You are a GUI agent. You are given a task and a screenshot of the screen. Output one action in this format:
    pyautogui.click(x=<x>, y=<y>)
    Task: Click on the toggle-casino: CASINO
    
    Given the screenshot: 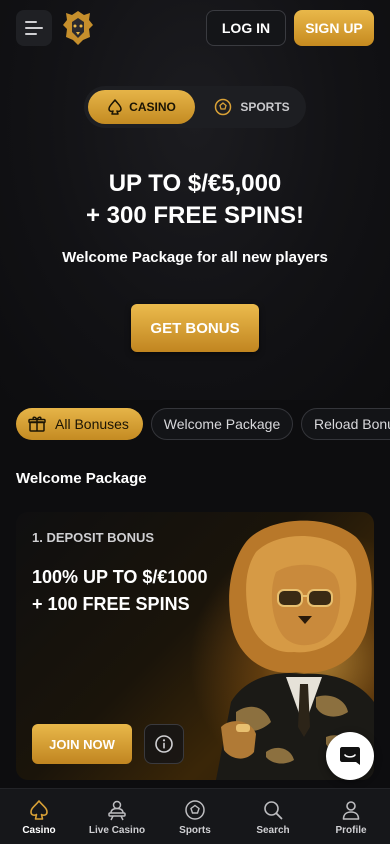 What is the action you would take?
    pyautogui.click(x=141, y=107)
    